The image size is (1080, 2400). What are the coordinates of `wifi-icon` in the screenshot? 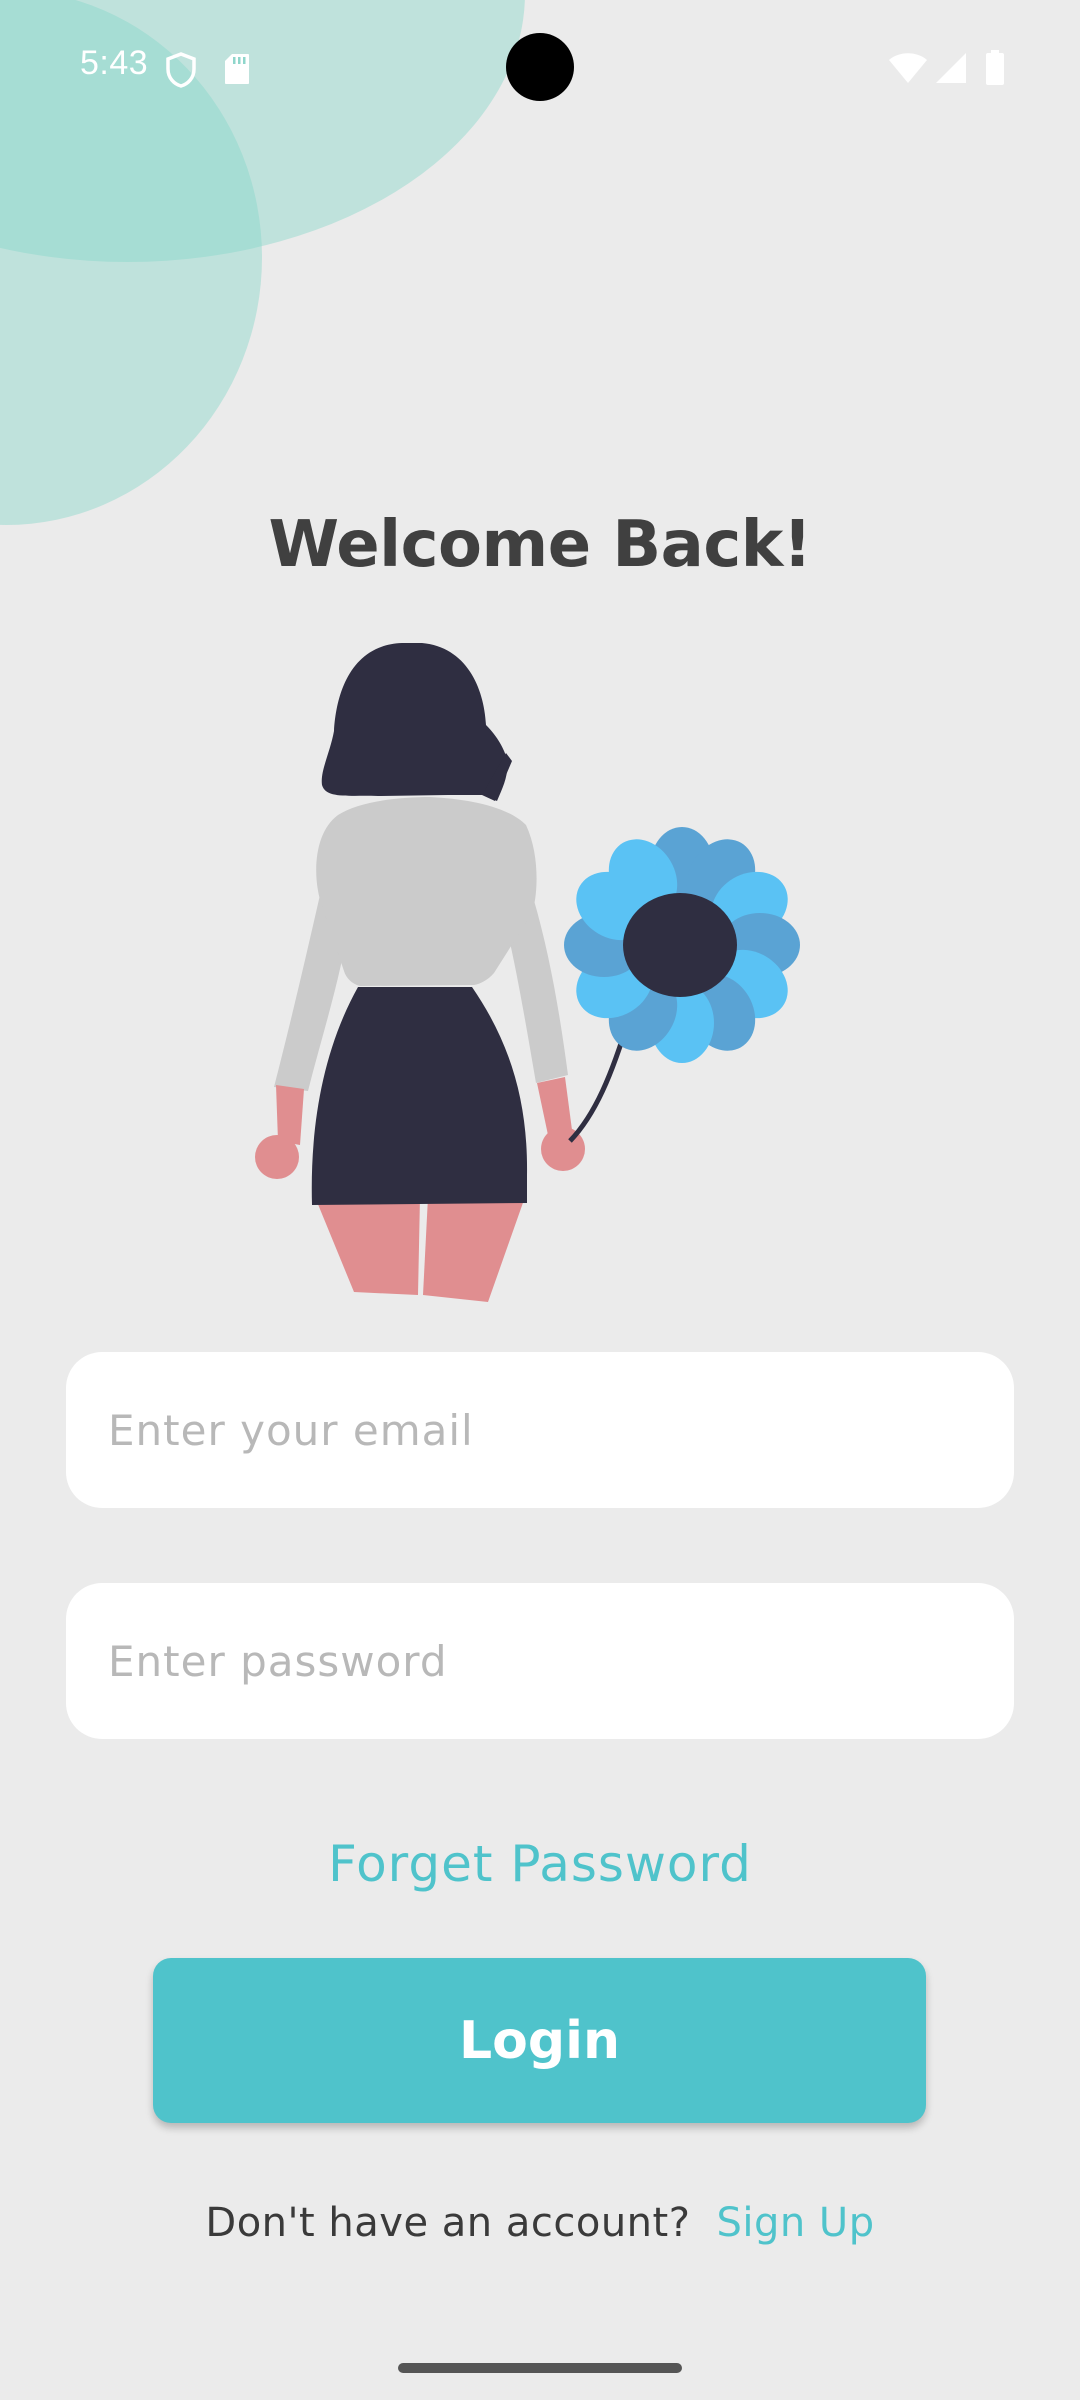 It's located at (908, 68).